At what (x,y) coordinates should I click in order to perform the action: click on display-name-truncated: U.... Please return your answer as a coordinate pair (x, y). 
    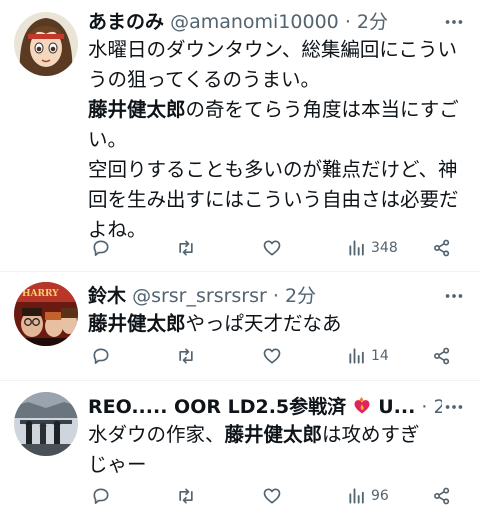
    Looking at the image, I should click on (396, 407).